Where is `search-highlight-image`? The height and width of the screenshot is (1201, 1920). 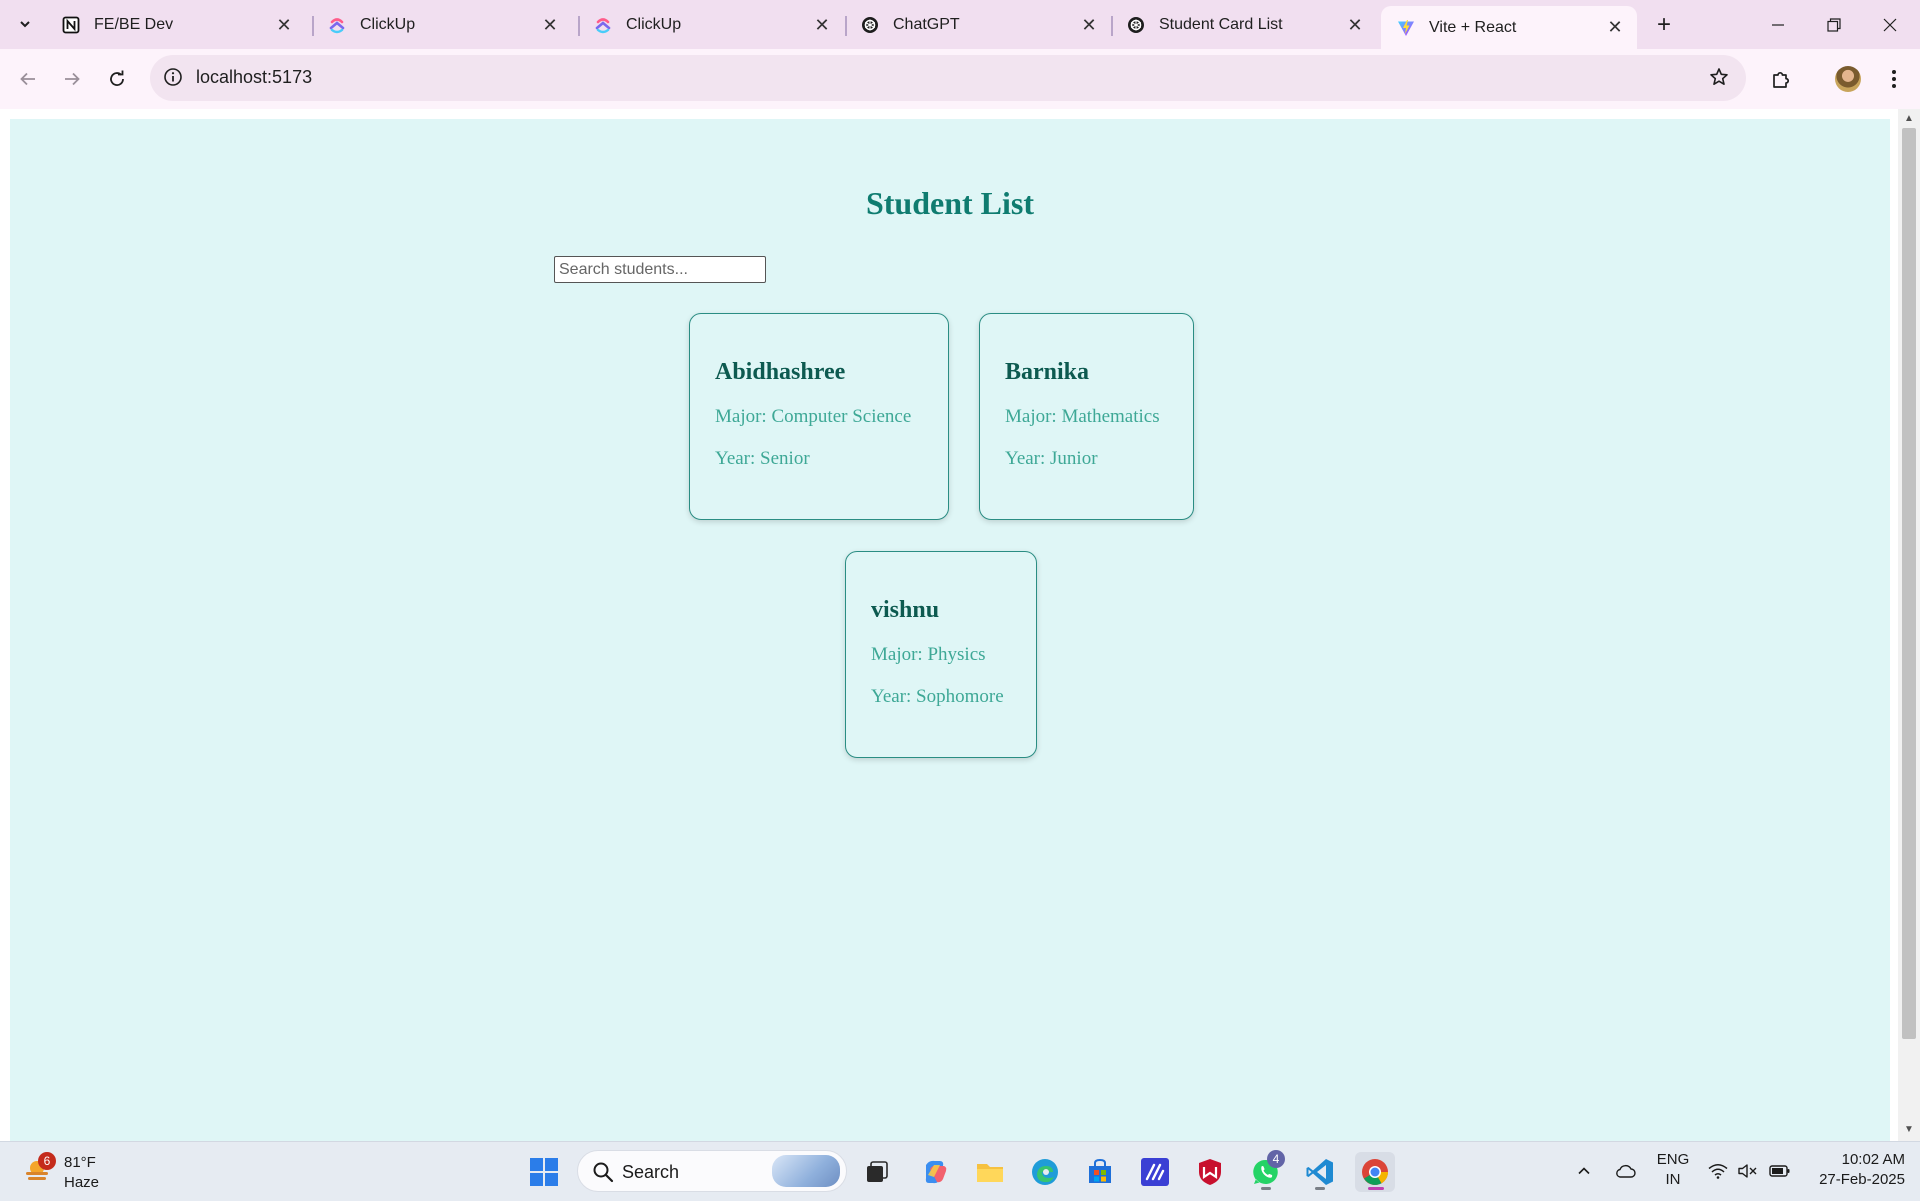
search-highlight-image is located at coordinates (806, 1171).